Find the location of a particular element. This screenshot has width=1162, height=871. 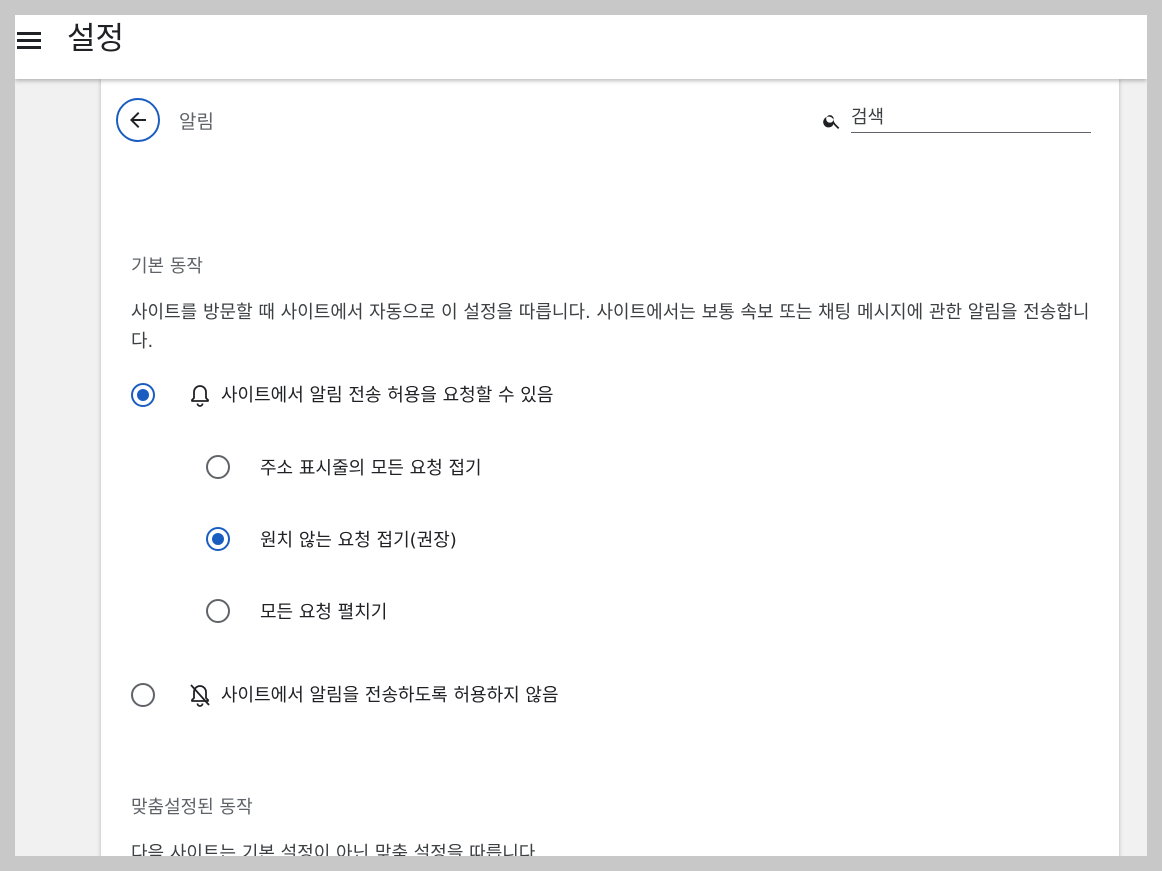

radio-allow-ask is located at coordinates (143, 395).